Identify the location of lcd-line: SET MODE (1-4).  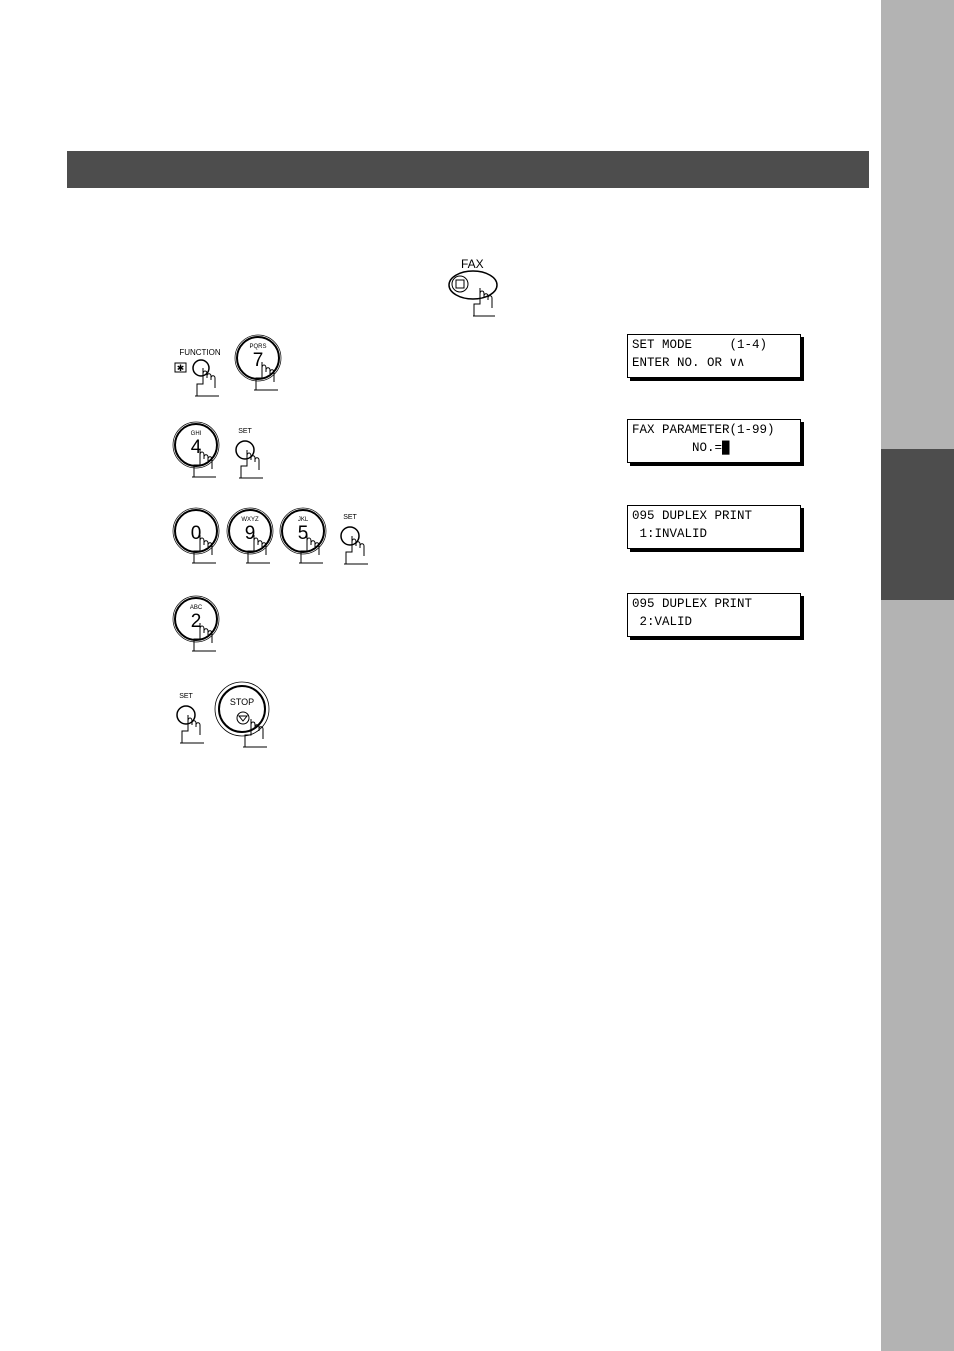
(700, 345).